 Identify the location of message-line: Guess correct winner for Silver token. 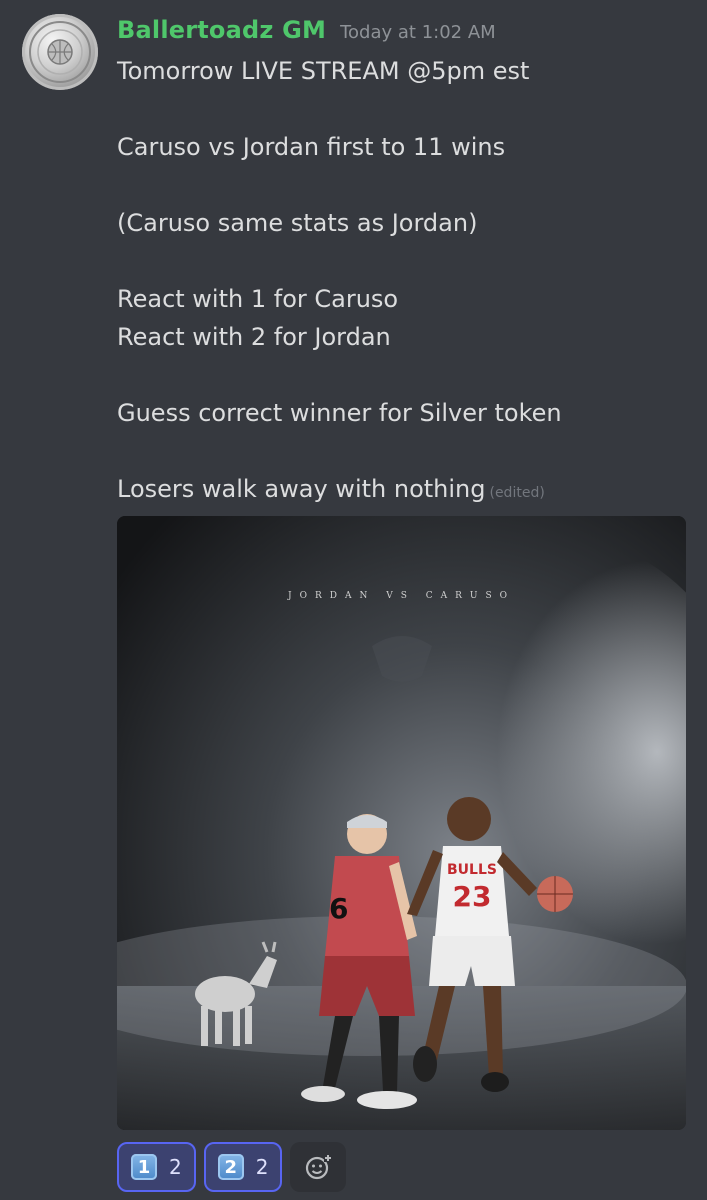
(339, 413).